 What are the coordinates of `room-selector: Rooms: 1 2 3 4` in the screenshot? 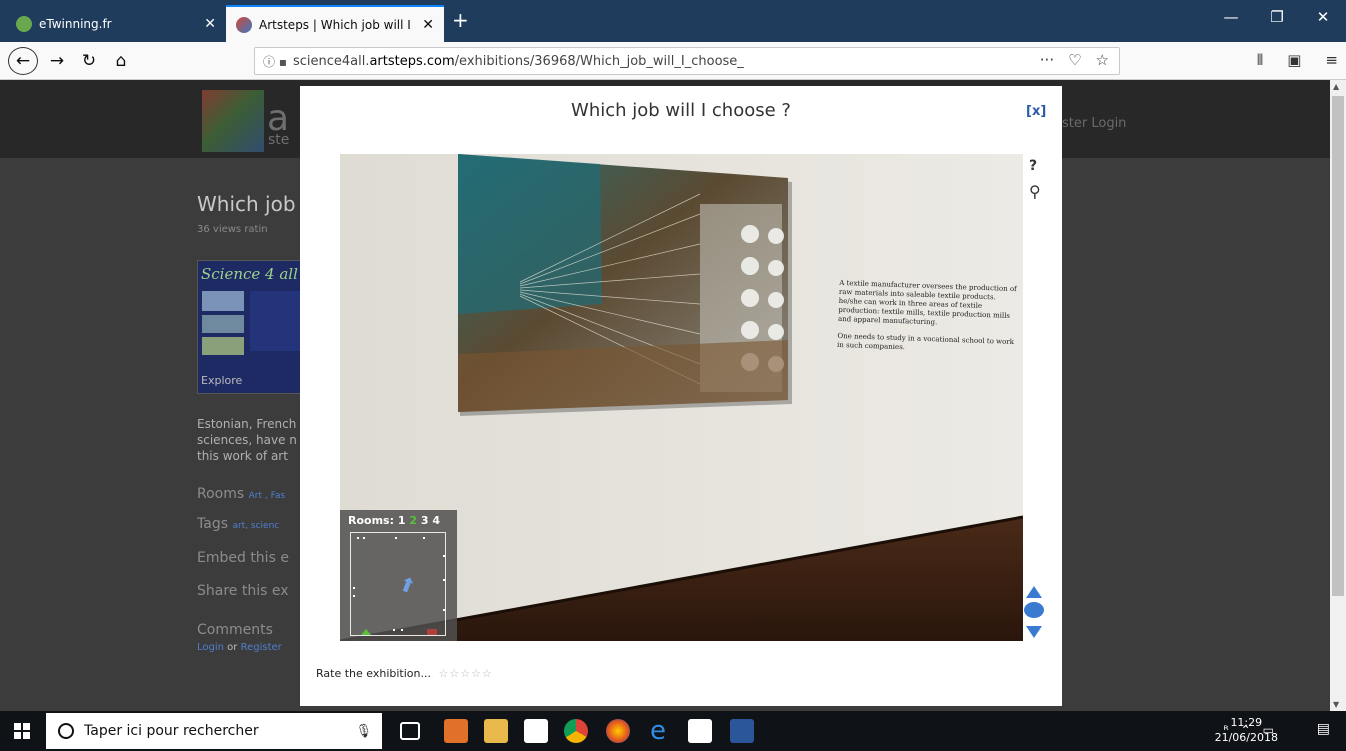 It's located at (394, 520).